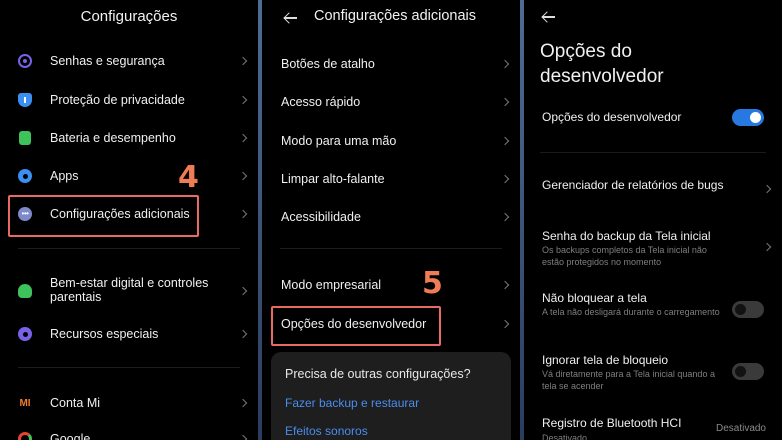 The height and width of the screenshot is (440, 782). I want to click on shield-icon, so click(25, 100).